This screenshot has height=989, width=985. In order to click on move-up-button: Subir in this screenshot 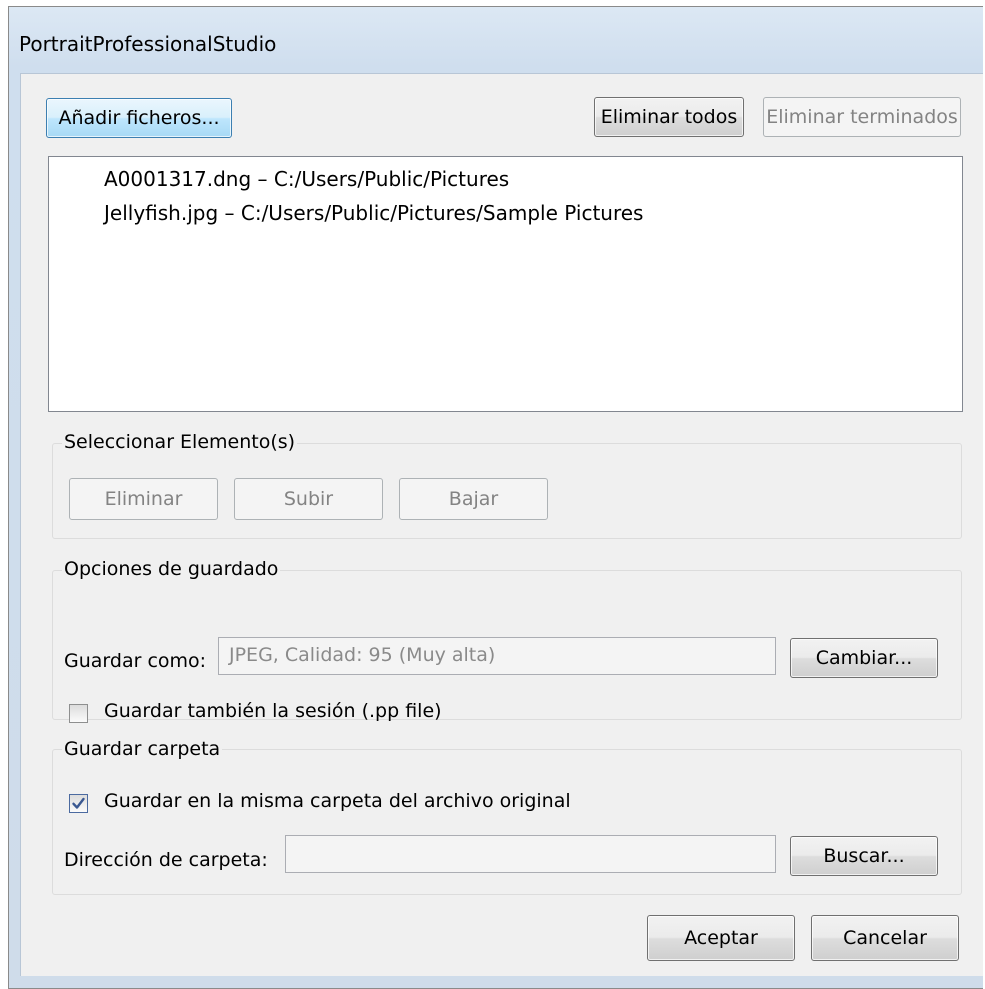, I will do `click(308, 499)`.